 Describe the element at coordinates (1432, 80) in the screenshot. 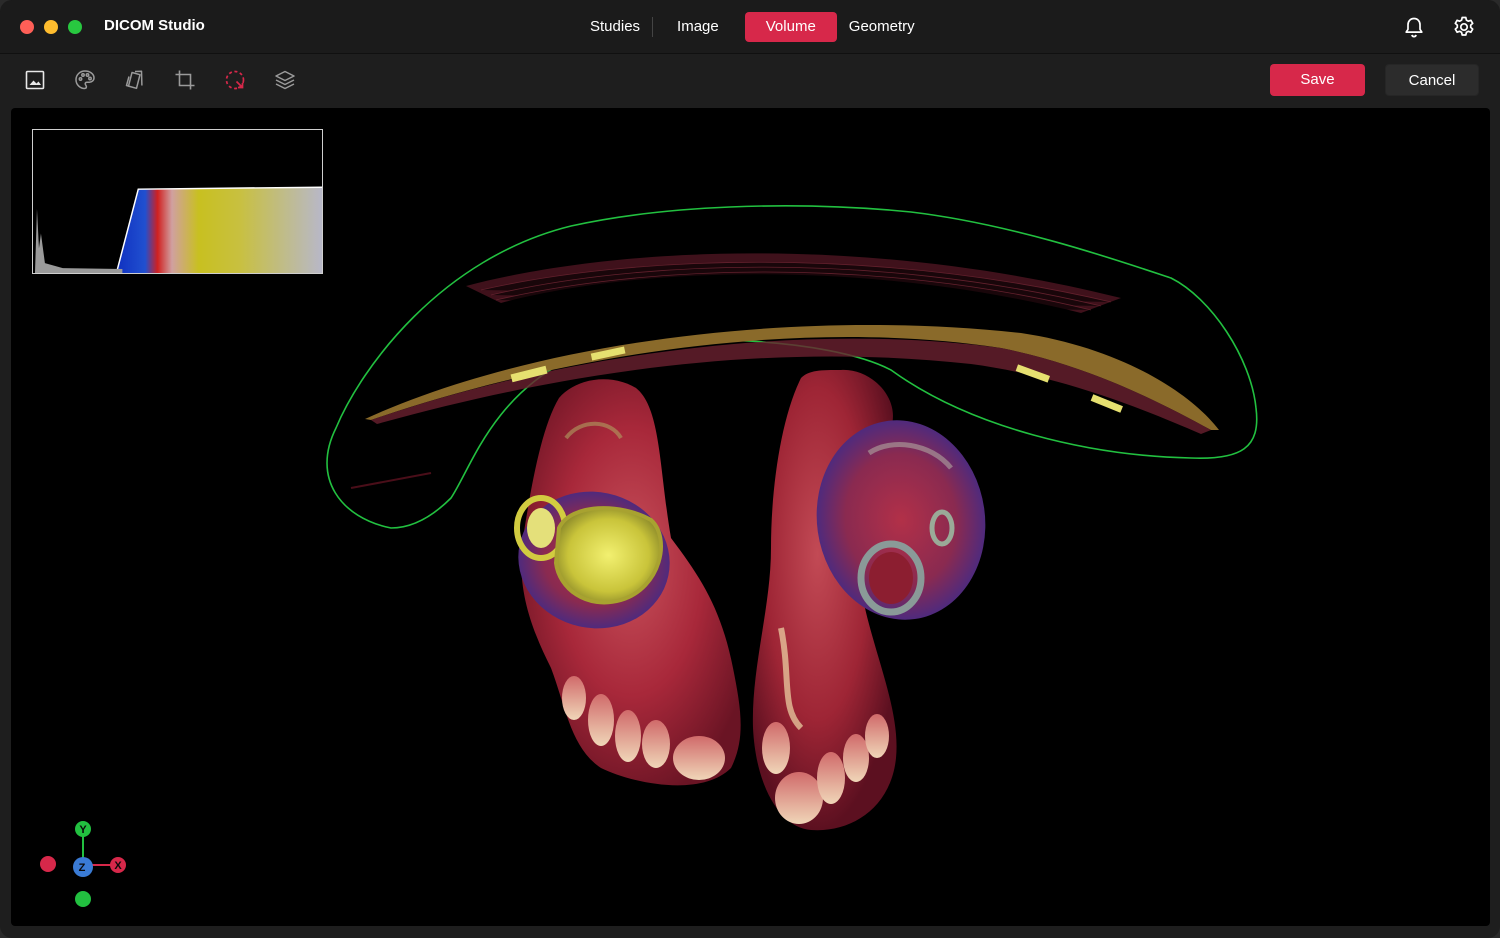

I see `cancel-button: Cancel` at that location.